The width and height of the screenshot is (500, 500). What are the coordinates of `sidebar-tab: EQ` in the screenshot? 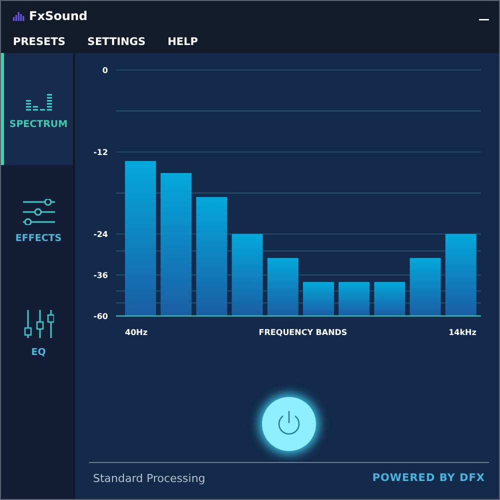 It's located at (37, 333).